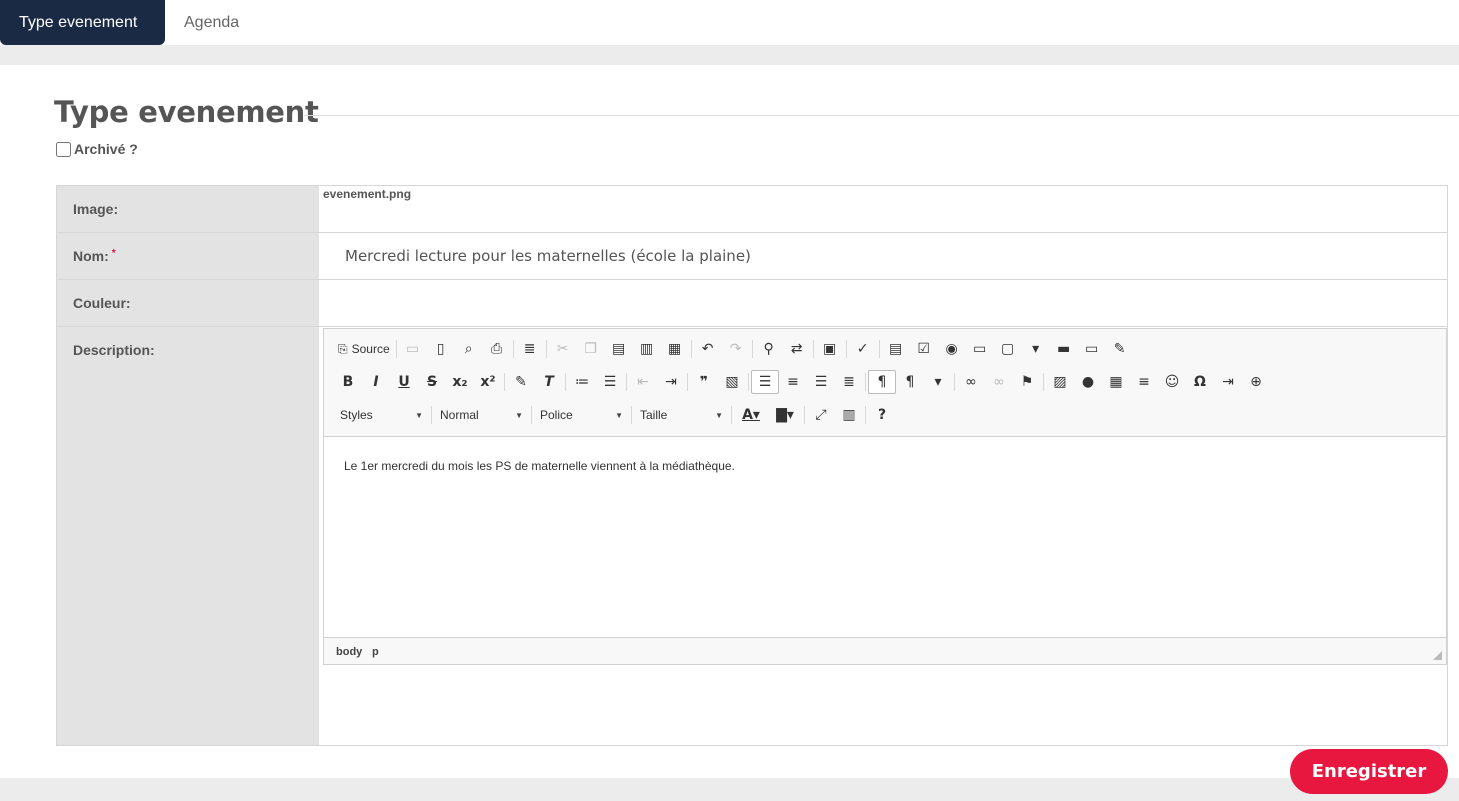  What do you see at coordinates (497, 349) in the screenshot?
I see `print-icon: ⎙` at bounding box center [497, 349].